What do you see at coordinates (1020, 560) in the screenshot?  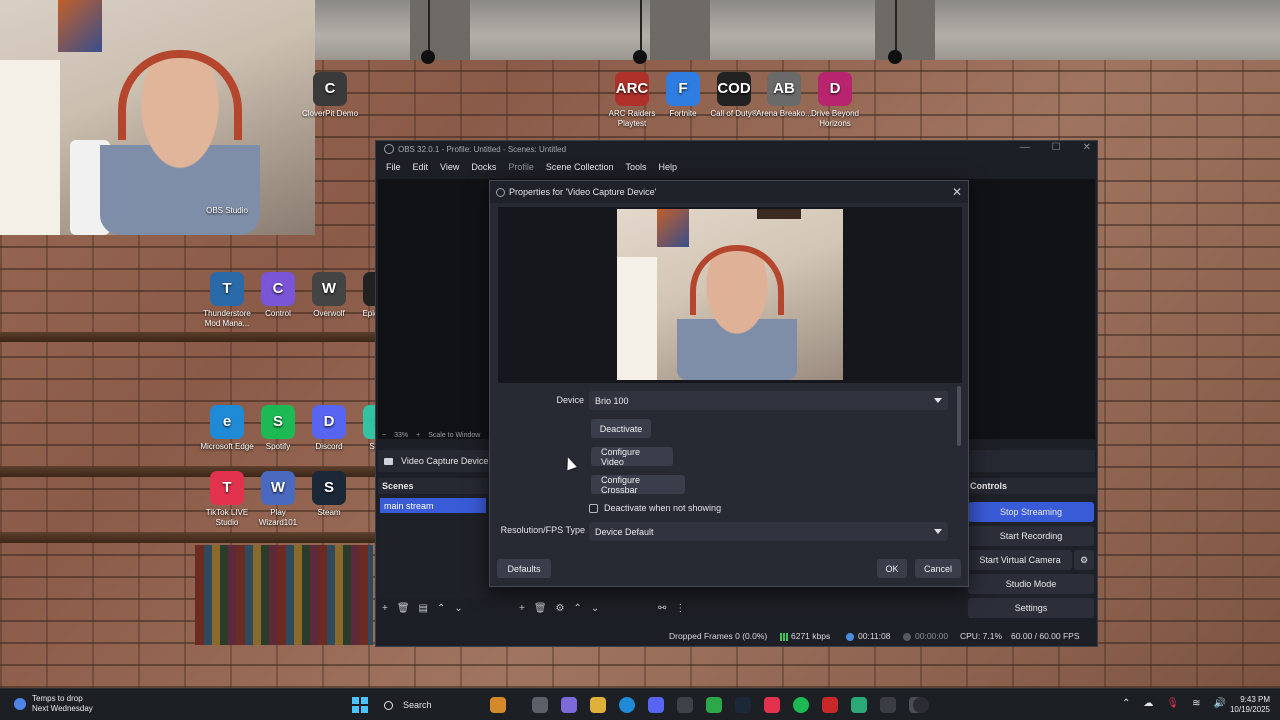 I see `start-virtual-camera-button: Start Virtual Camera` at bounding box center [1020, 560].